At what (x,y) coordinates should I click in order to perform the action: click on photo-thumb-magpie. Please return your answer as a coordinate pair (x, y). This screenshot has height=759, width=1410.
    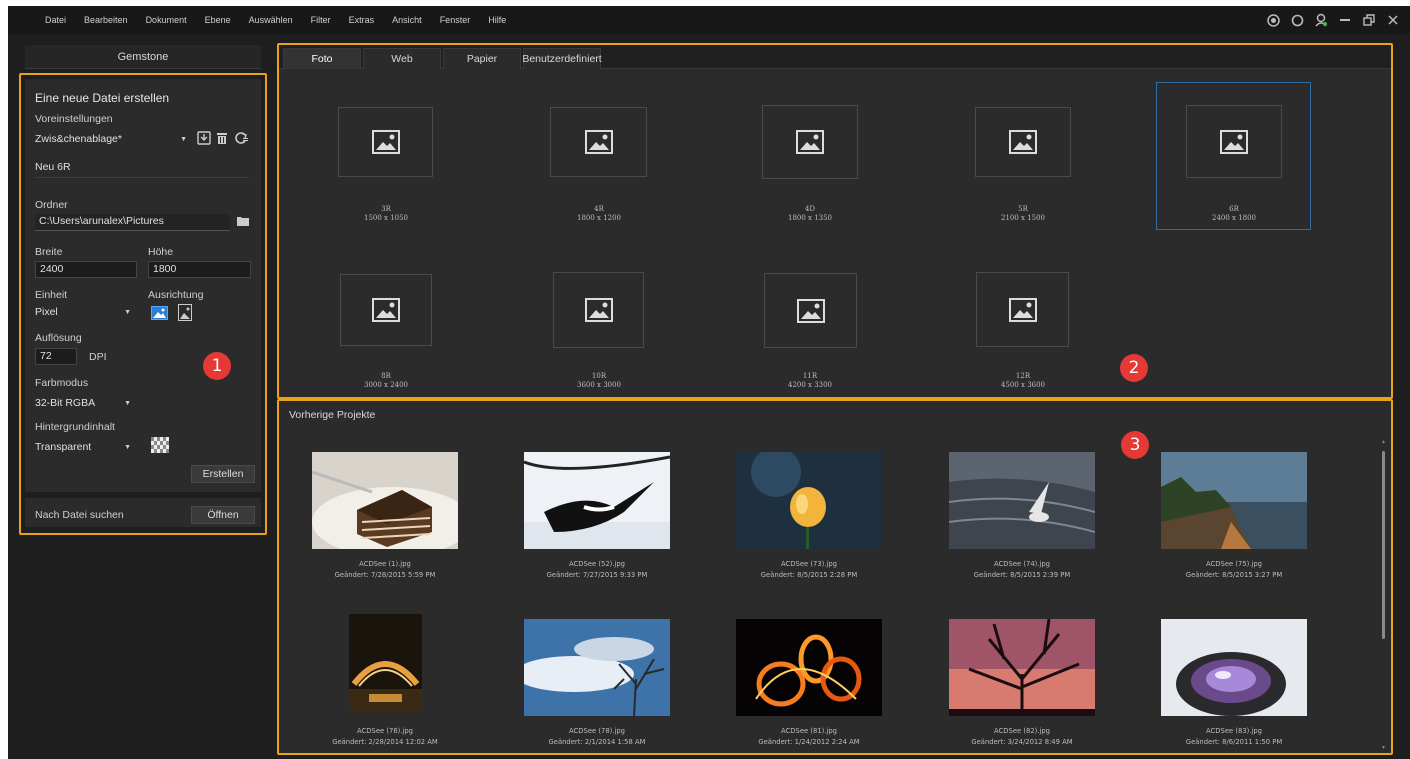
    Looking at the image, I should click on (597, 500).